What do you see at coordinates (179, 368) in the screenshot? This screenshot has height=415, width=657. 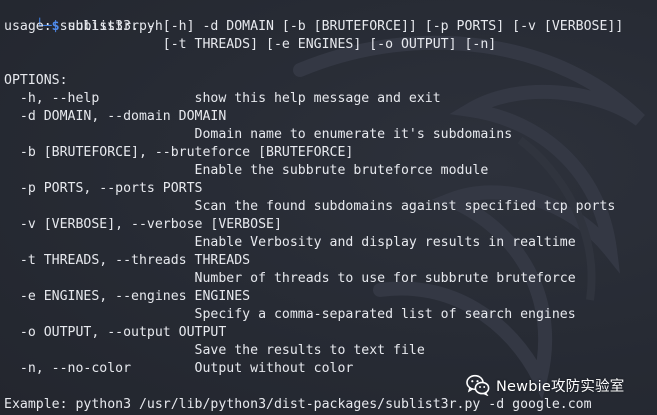 I see `output-line: -n, --no-color Output without color` at bounding box center [179, 368].